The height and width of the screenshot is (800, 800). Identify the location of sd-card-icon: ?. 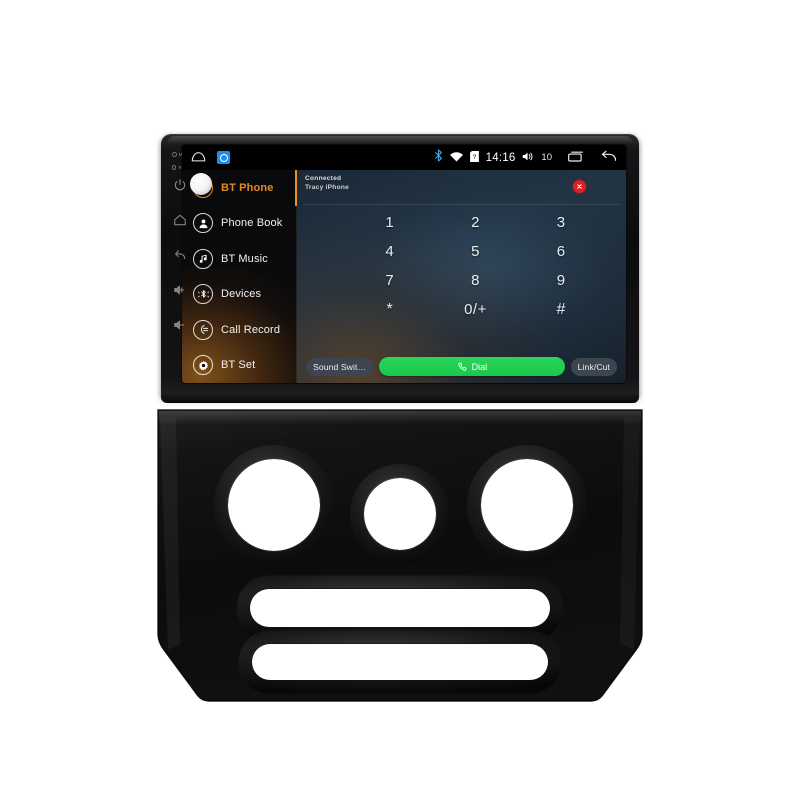
(474, 158).